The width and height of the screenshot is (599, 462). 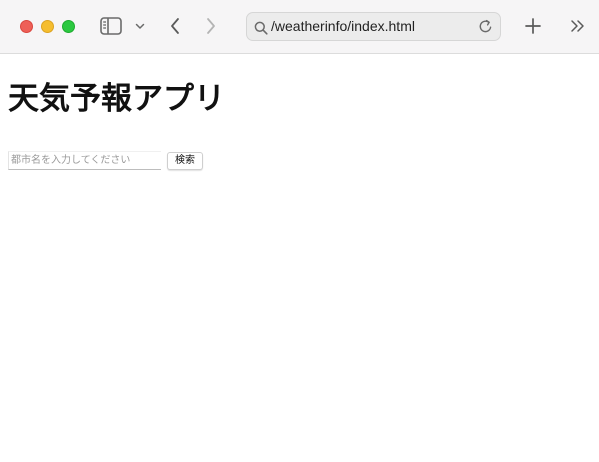 I want to click on reload-icon, so click(x=485, y=26).